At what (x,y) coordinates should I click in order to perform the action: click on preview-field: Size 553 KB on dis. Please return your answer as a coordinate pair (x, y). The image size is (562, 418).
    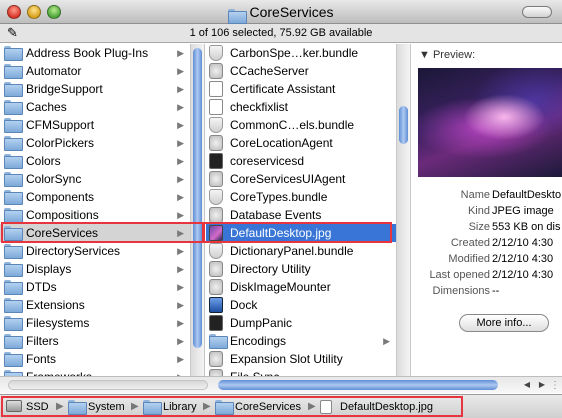
    Looking at the image, I should click on (487, 227).